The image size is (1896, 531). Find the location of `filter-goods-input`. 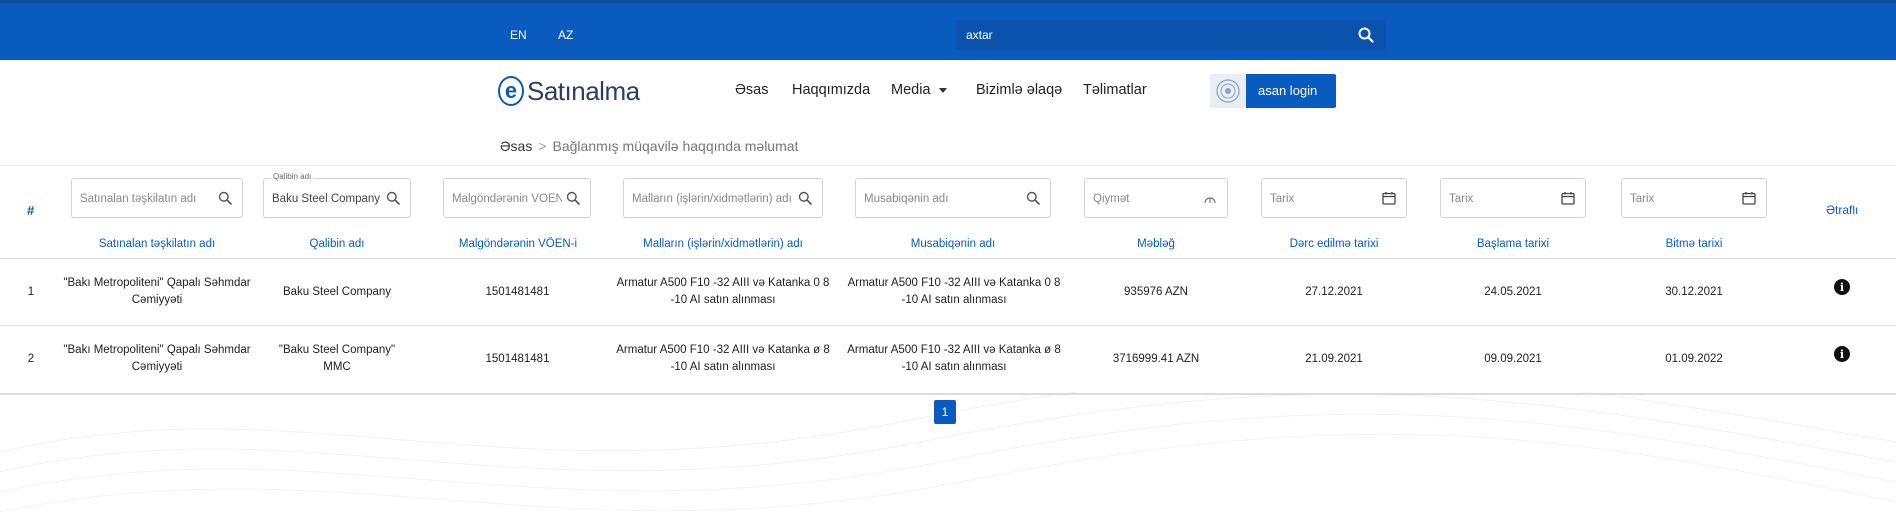

filter-goods-input is located at coordinates (713, 199).